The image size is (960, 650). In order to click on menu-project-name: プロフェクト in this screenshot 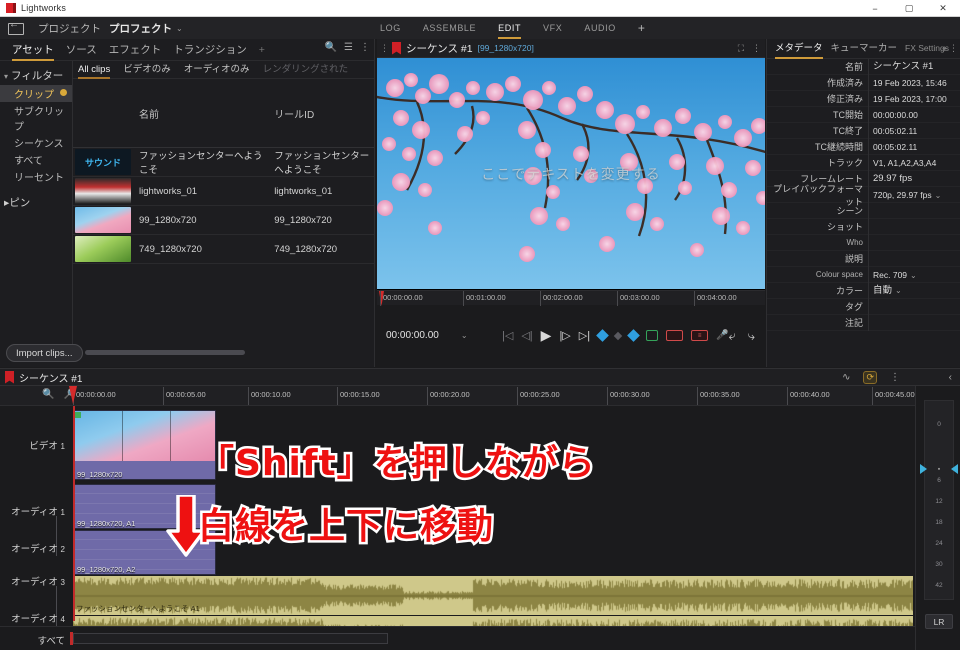, I will do `click(140, 28)`.